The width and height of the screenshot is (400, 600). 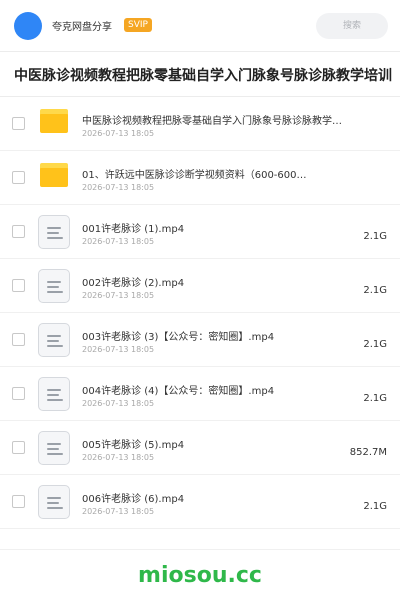 What do you see at coordinates (133, 283) in the screenshot?
I see `file-name: 002许老脉诊 (2).mp4` at bounding box center [133, 283].